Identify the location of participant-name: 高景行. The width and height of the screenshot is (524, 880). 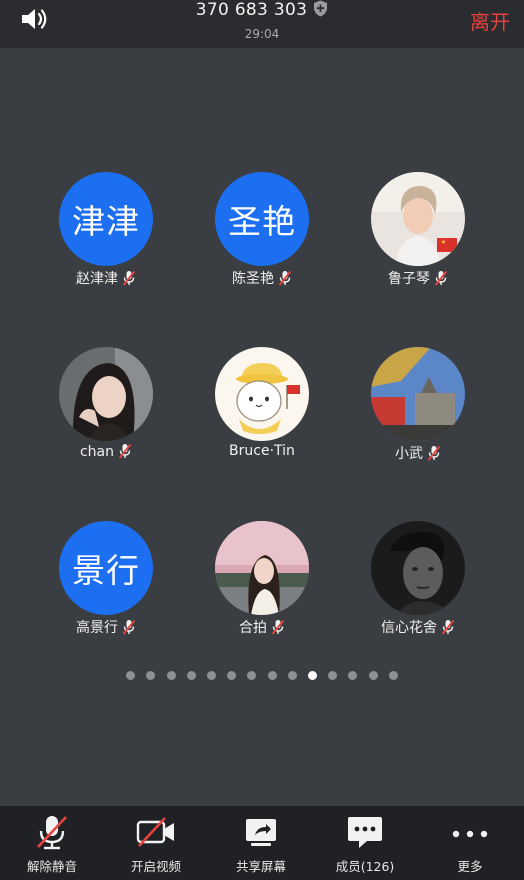
(97, 628).